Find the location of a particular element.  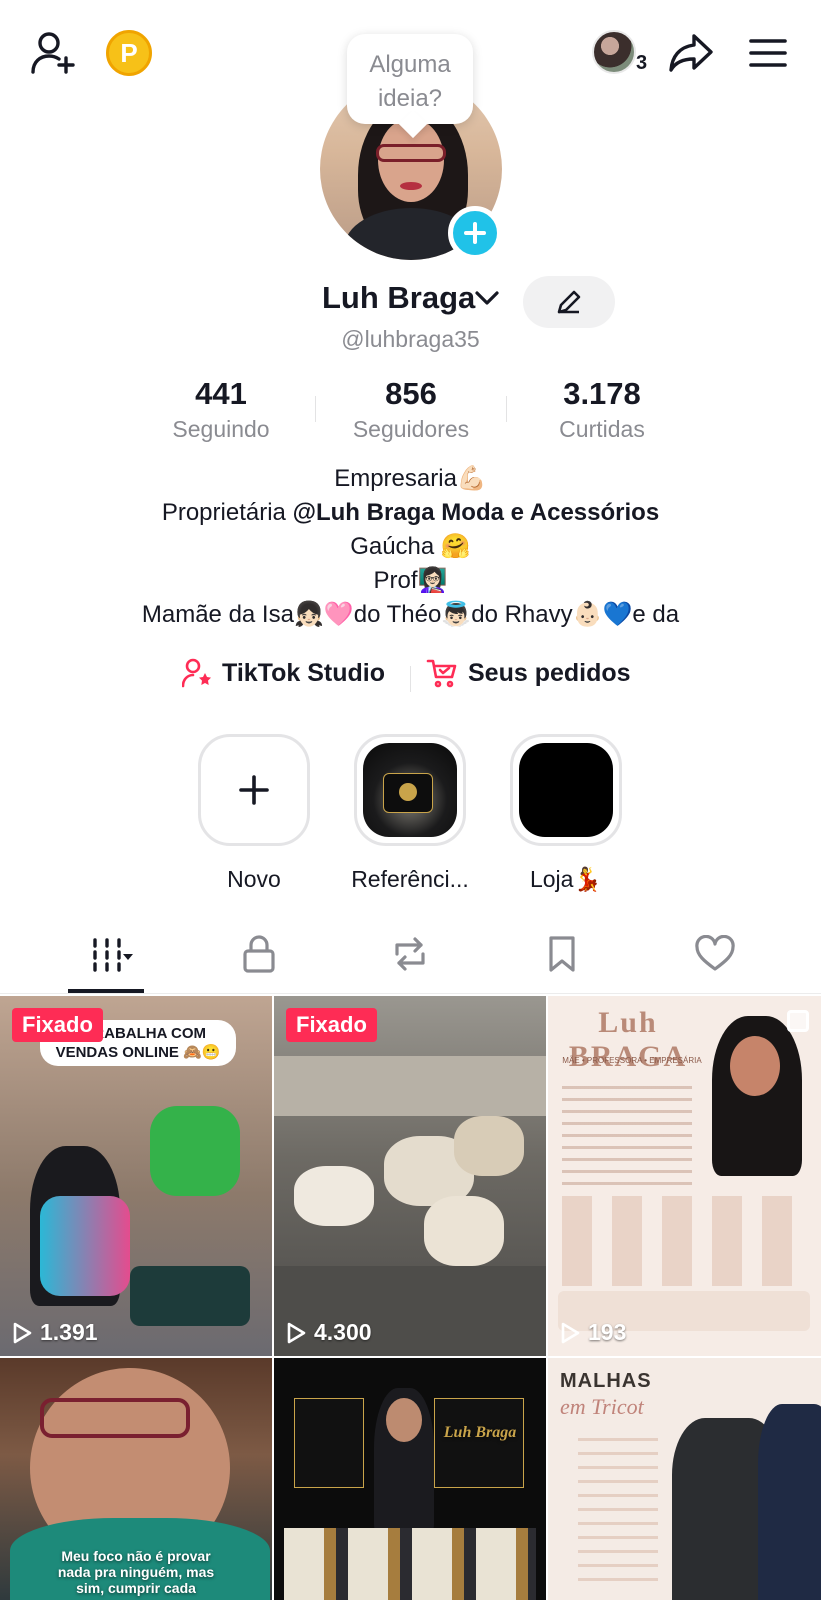

tile-title: MALHAS is located at coordinates (606, 1381).